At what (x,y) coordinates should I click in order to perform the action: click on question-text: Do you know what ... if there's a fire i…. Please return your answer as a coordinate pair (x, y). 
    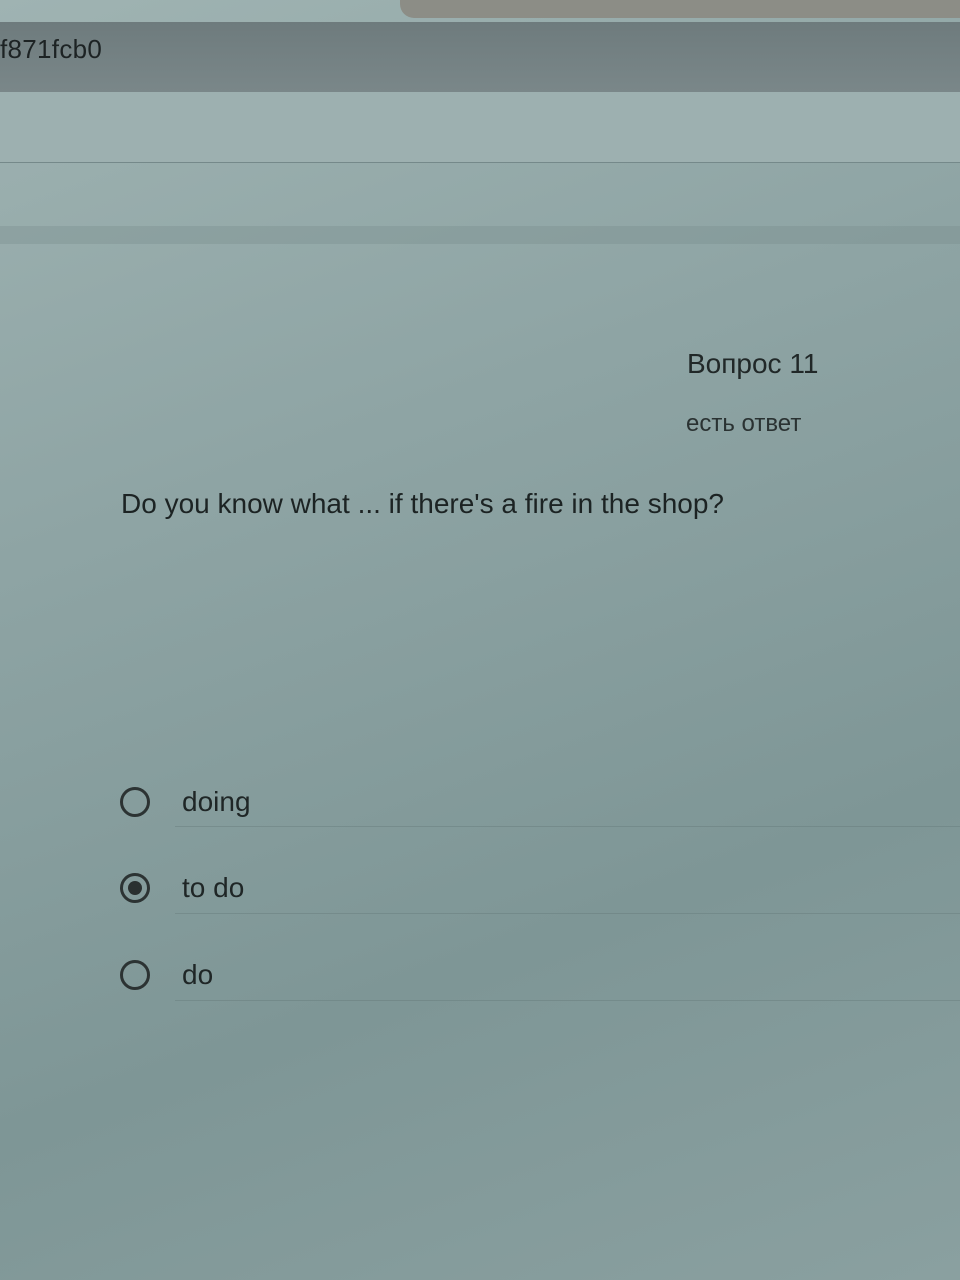
    Looking at the image, I should click on (422, 503).